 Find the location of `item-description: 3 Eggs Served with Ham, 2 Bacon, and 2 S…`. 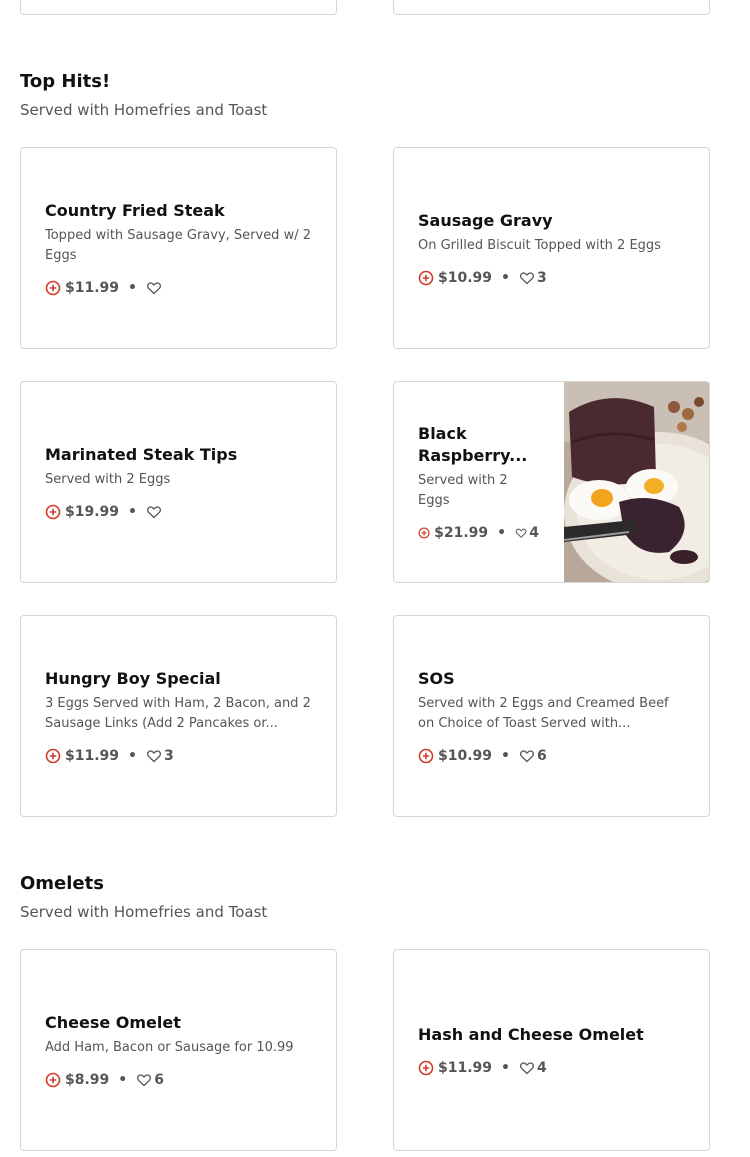

item-description: 3 Eggs Served with Ham, 2 Bacon, and 2 S… is located at coordinates (178, 713).